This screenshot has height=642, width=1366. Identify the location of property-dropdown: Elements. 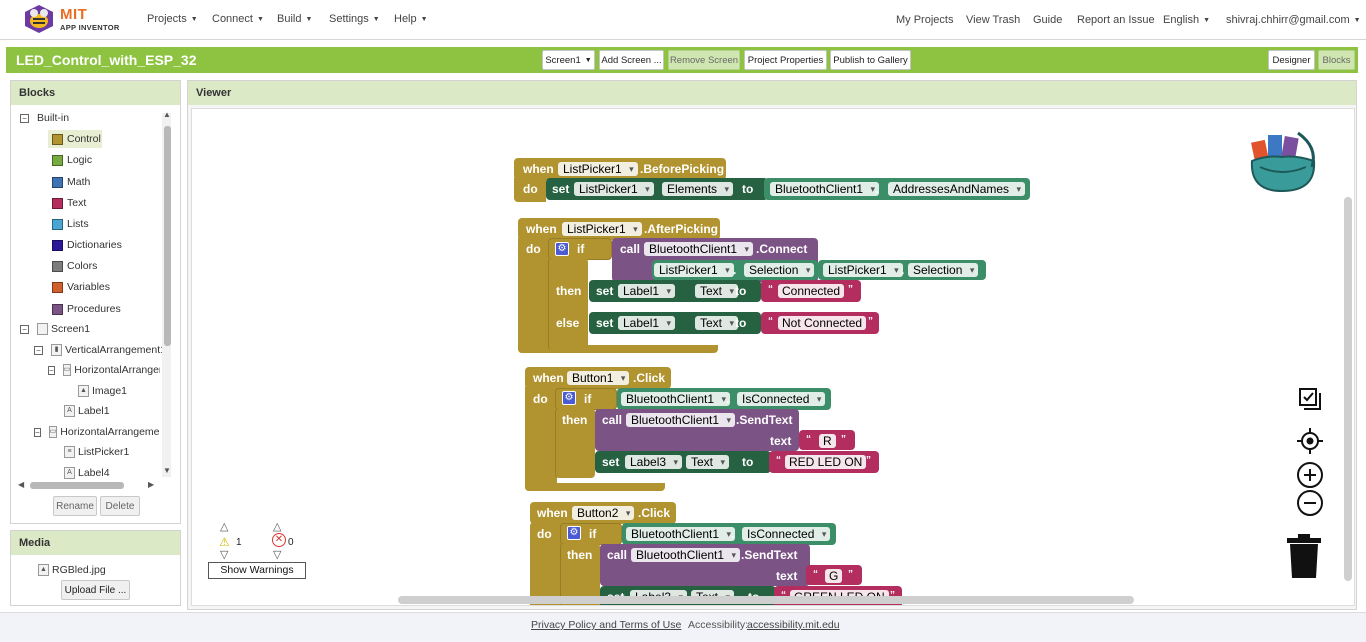
(698, 189).